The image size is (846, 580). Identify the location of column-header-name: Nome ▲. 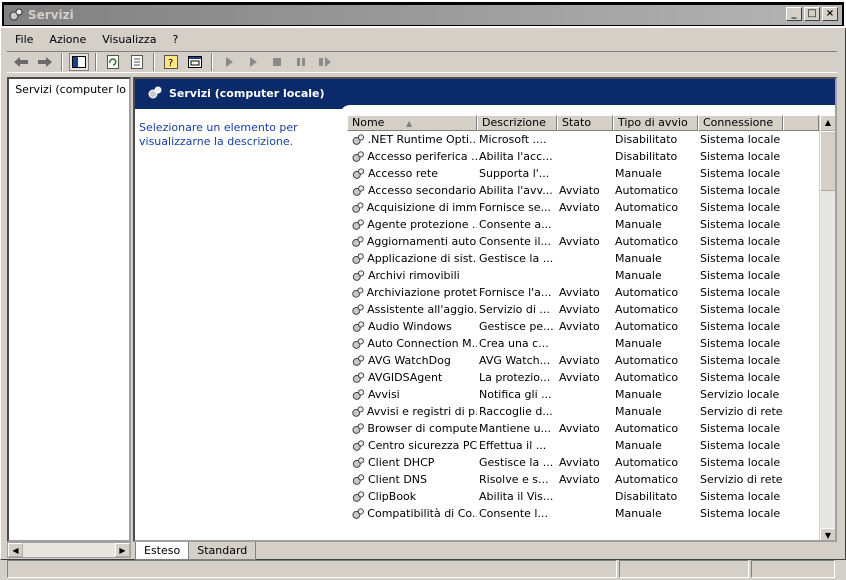
(412, 123).